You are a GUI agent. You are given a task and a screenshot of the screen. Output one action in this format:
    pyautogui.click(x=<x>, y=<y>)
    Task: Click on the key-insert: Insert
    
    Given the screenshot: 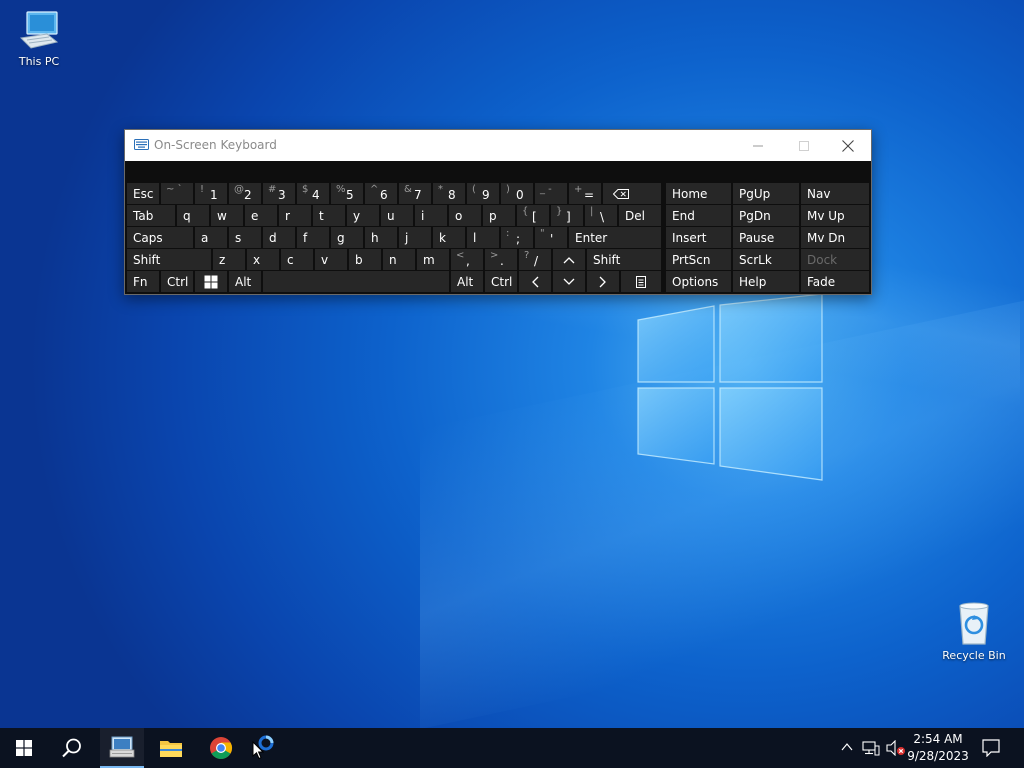 What is the action you would take?
    pyautogui.click(x=698, y=237)
    